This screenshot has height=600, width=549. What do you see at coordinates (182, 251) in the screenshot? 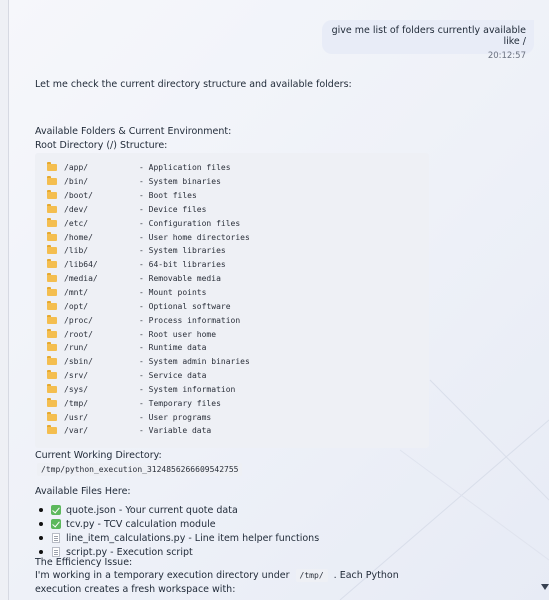
I see `folder-description: - System libraries` at bounding box center [182, 251].